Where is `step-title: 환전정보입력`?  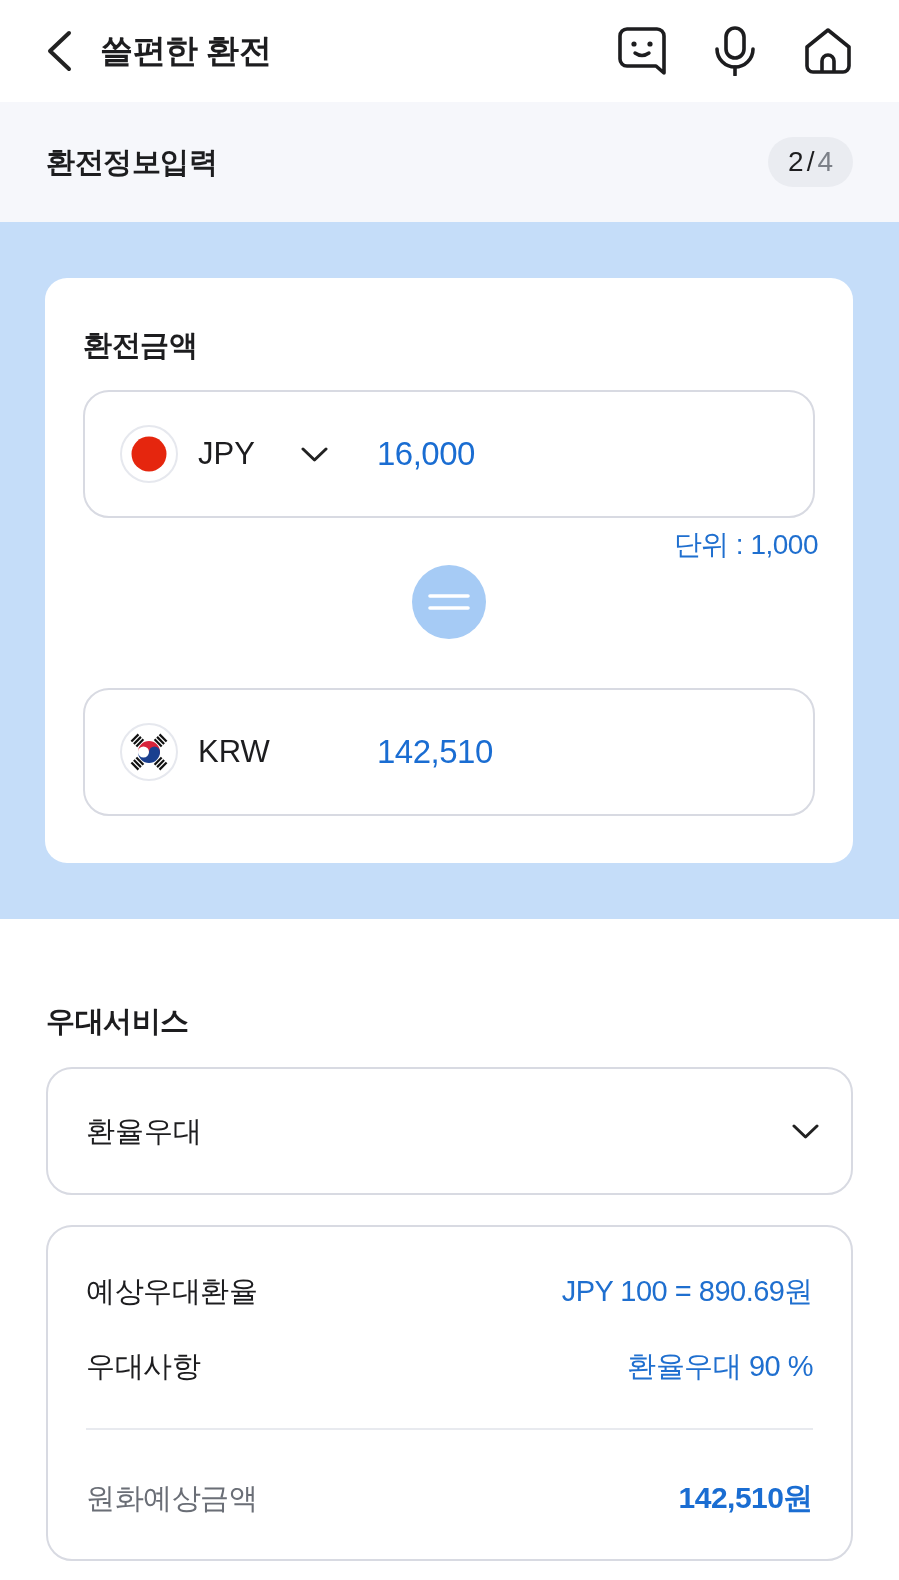 step-title: 환전정보입력 is located at coordinates (131, 162).